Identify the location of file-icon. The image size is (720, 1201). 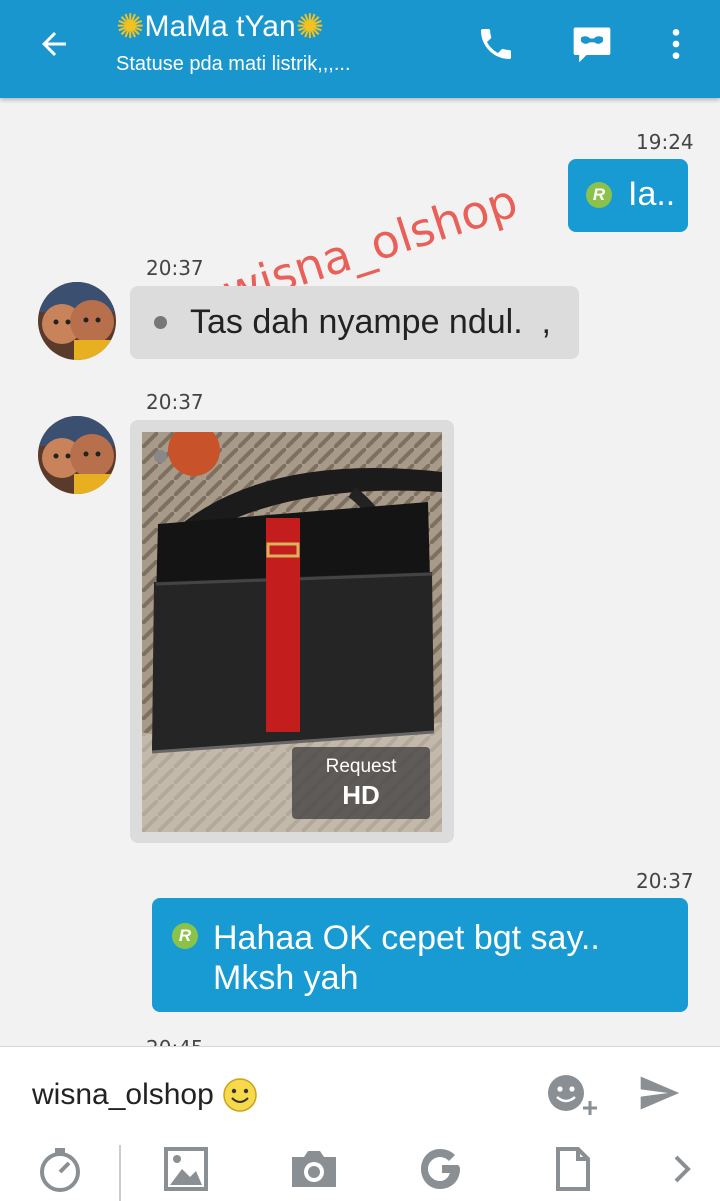
(573, 1169).